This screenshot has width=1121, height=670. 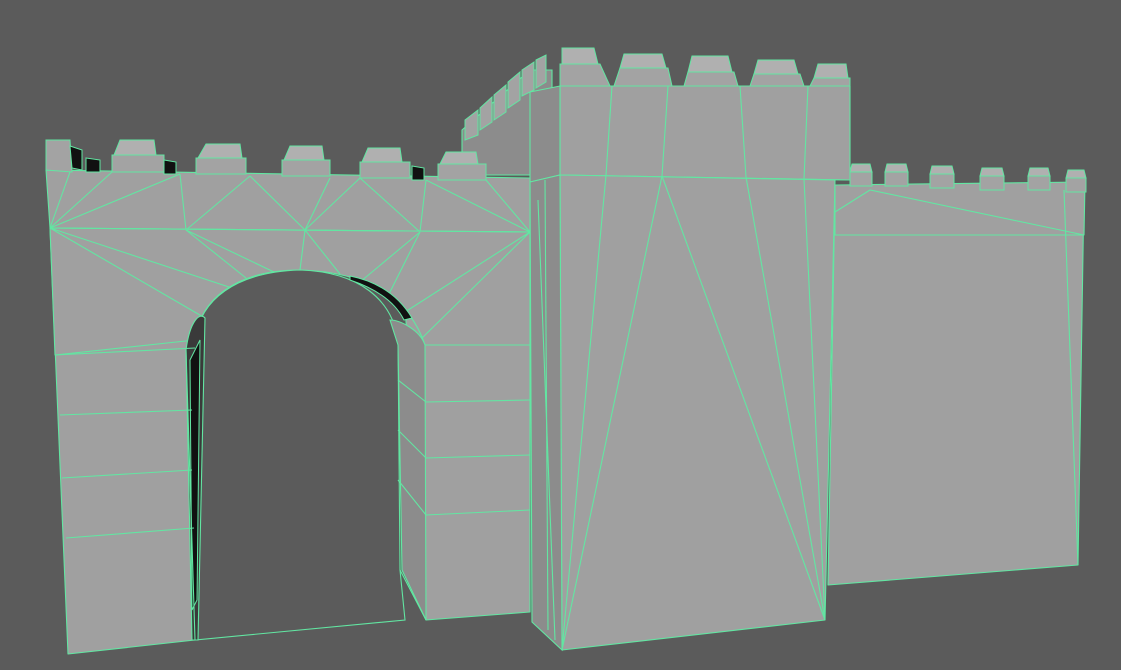 I want to click on tower-merlons, so click(x=705, y=67).